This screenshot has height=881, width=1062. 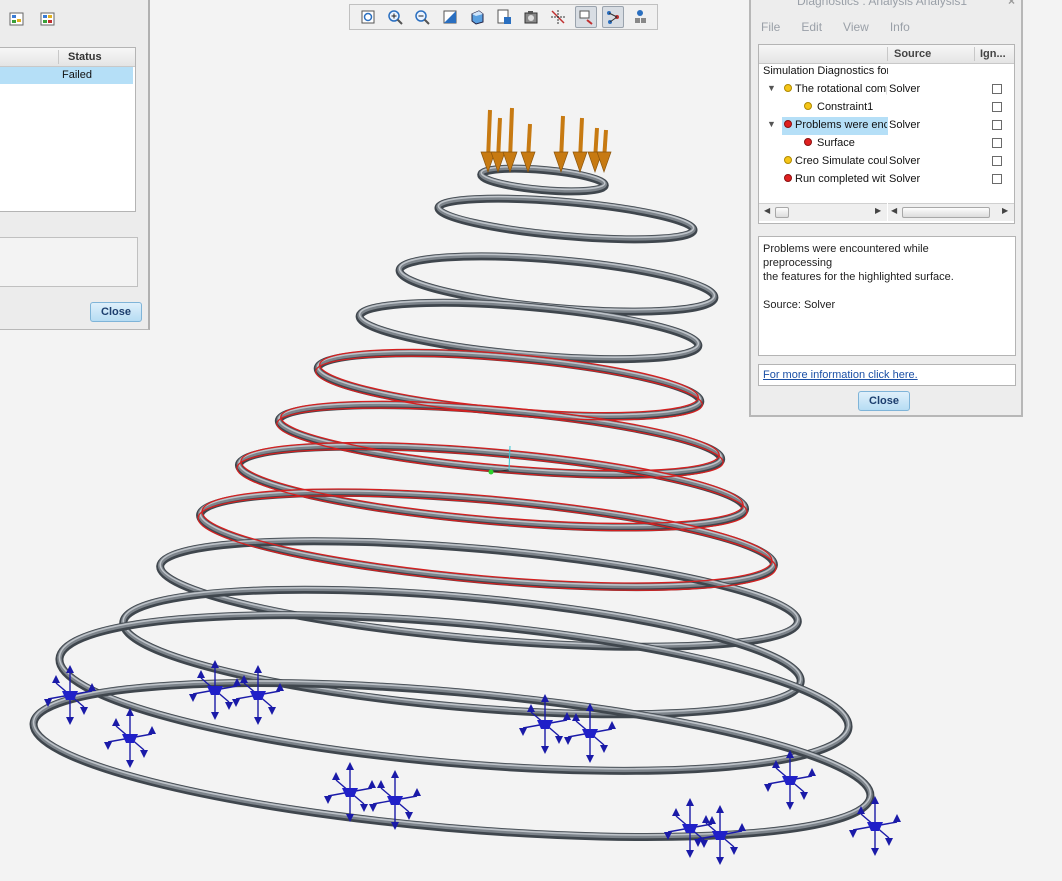 I want to click on close-icon: ×, so click(x=1011, y=4).